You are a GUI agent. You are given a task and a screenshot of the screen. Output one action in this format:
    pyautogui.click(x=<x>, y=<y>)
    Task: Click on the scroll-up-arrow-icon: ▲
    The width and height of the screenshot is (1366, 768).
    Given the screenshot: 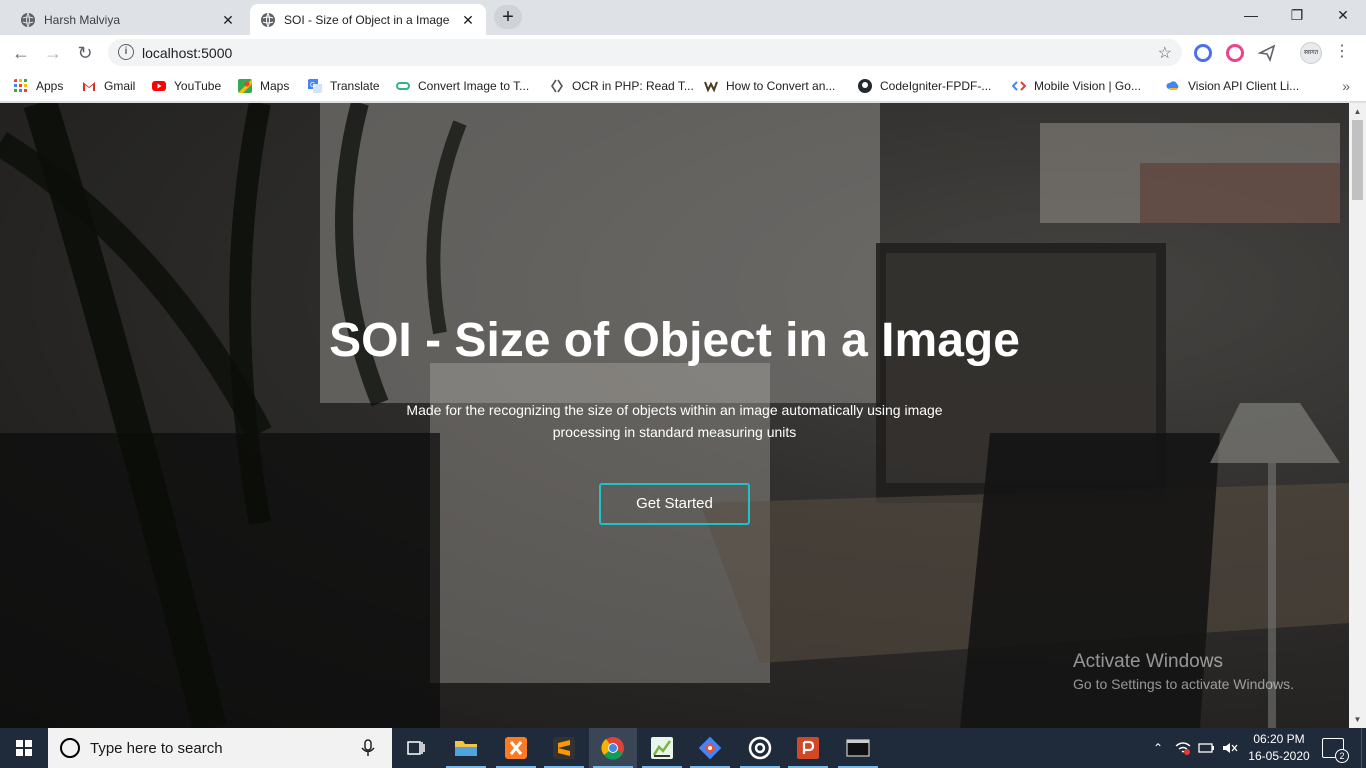 What is the action you would take?
    pyautogui.click(x=1357, y=111)
    